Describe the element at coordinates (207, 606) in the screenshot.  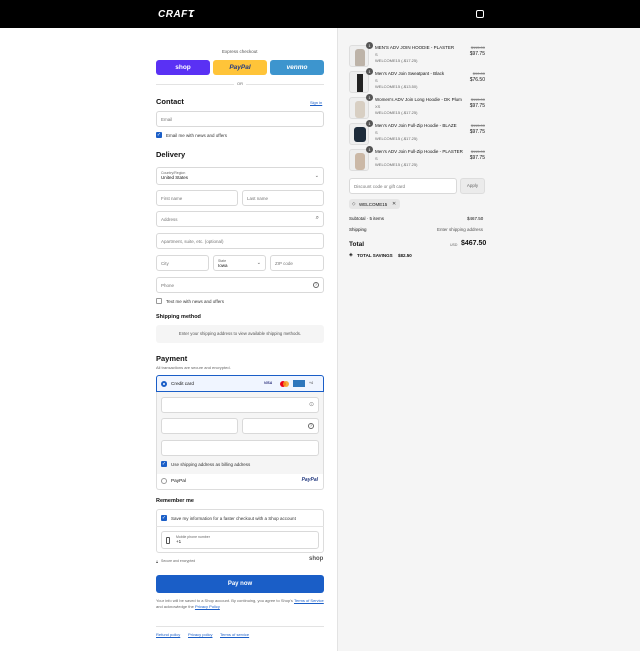
I see `privacy-policy-link: Privacy Policy` at that location.